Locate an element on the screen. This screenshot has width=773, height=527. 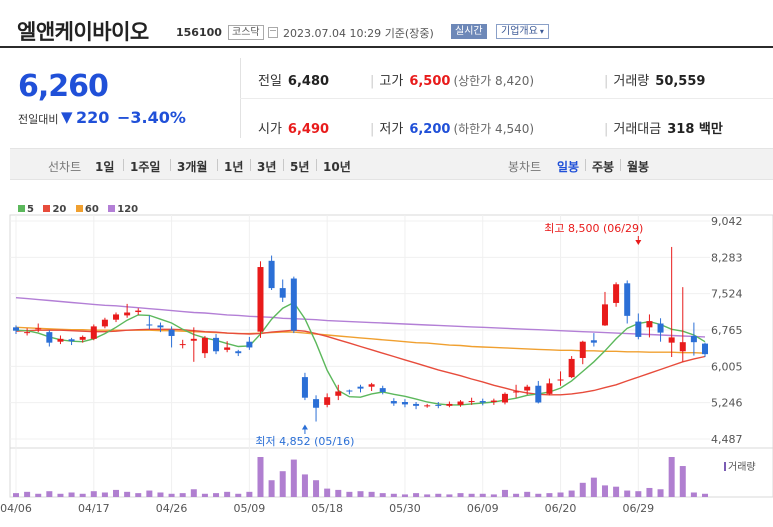
low-annotation: 최저 4,852 (05/16) is located at coordinates (304, 441).